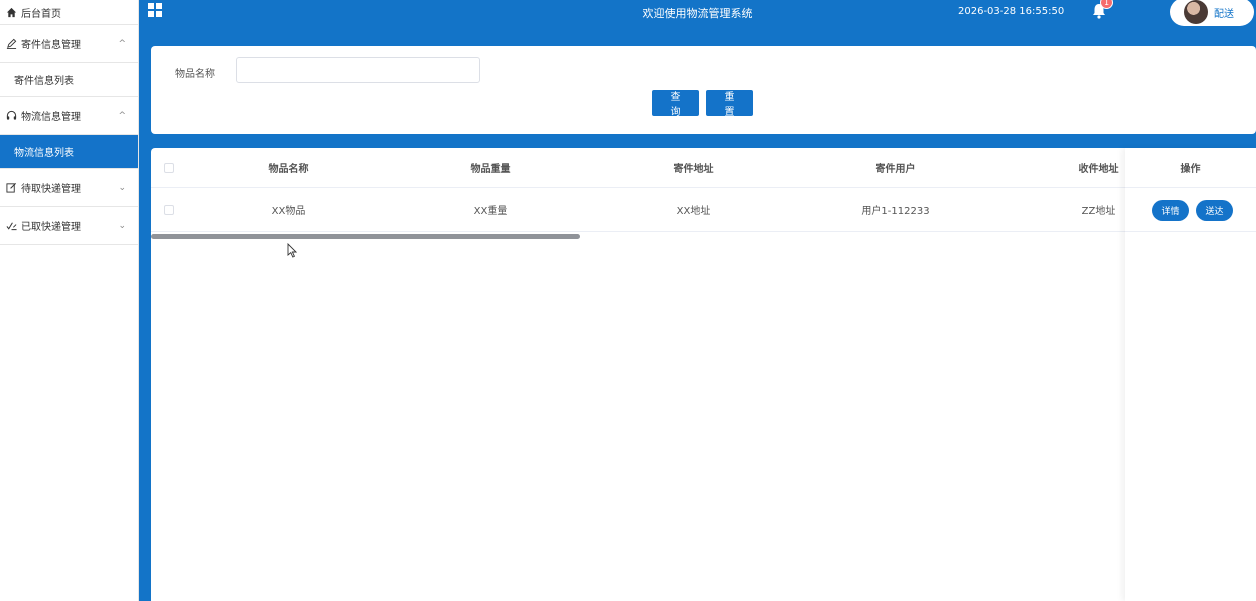  I want to click on edit-icon, so click(11, 188).